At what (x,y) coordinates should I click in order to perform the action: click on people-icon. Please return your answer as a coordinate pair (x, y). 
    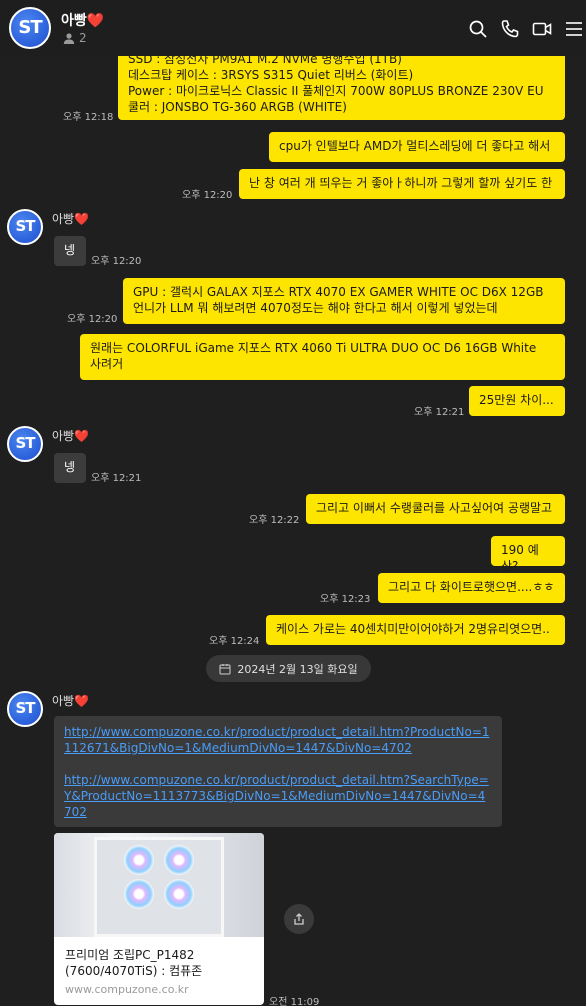
    Looking at the image, I should click on (69, 38).